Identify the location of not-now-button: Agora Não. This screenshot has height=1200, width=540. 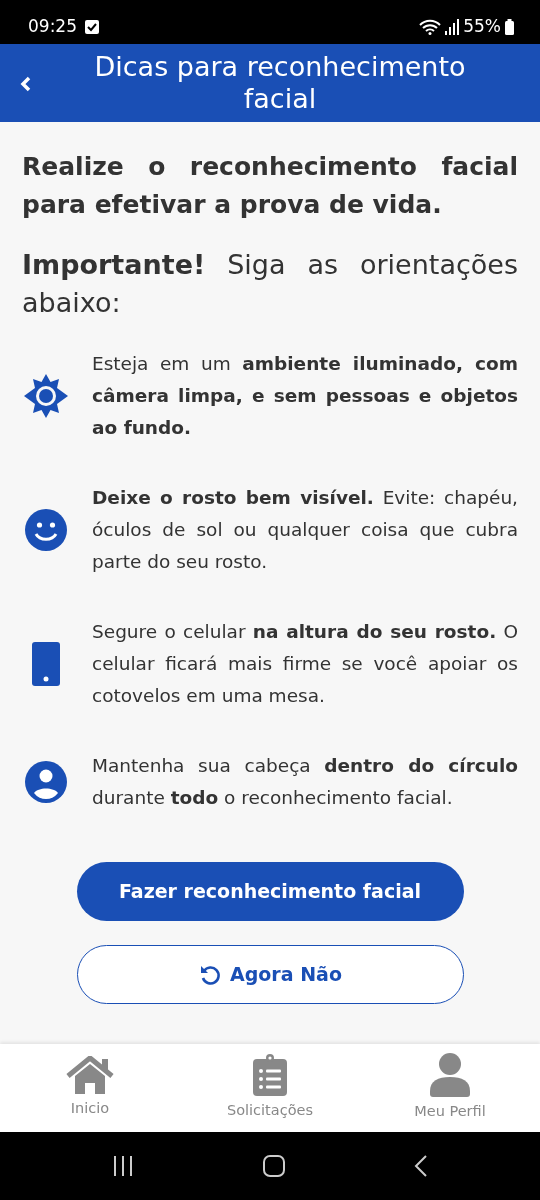
(270, 974).